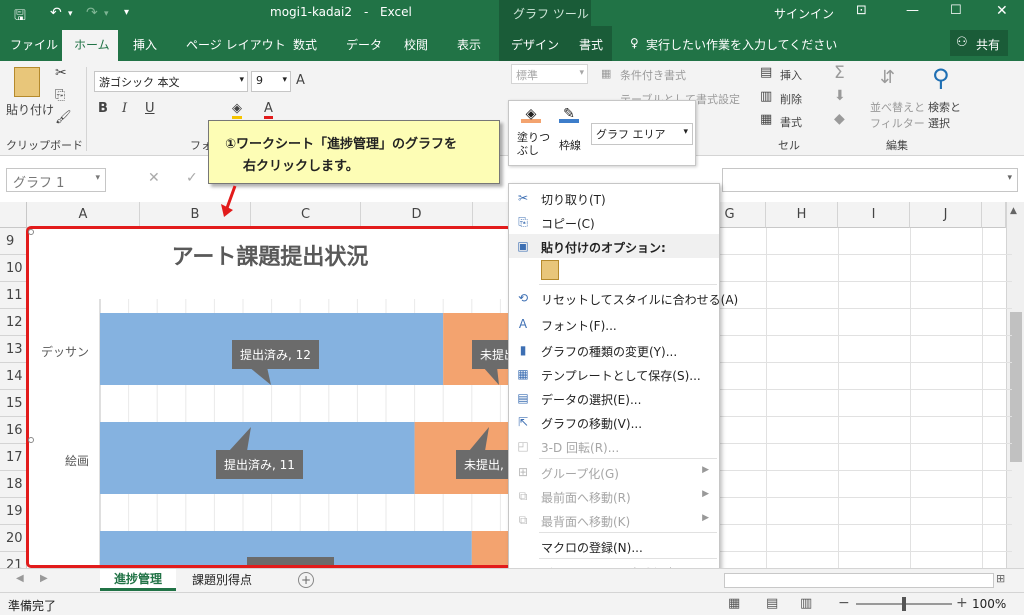 The image size is (1024, 615). I want to click on find-select-label-1: 検索と, so click(944, 107).